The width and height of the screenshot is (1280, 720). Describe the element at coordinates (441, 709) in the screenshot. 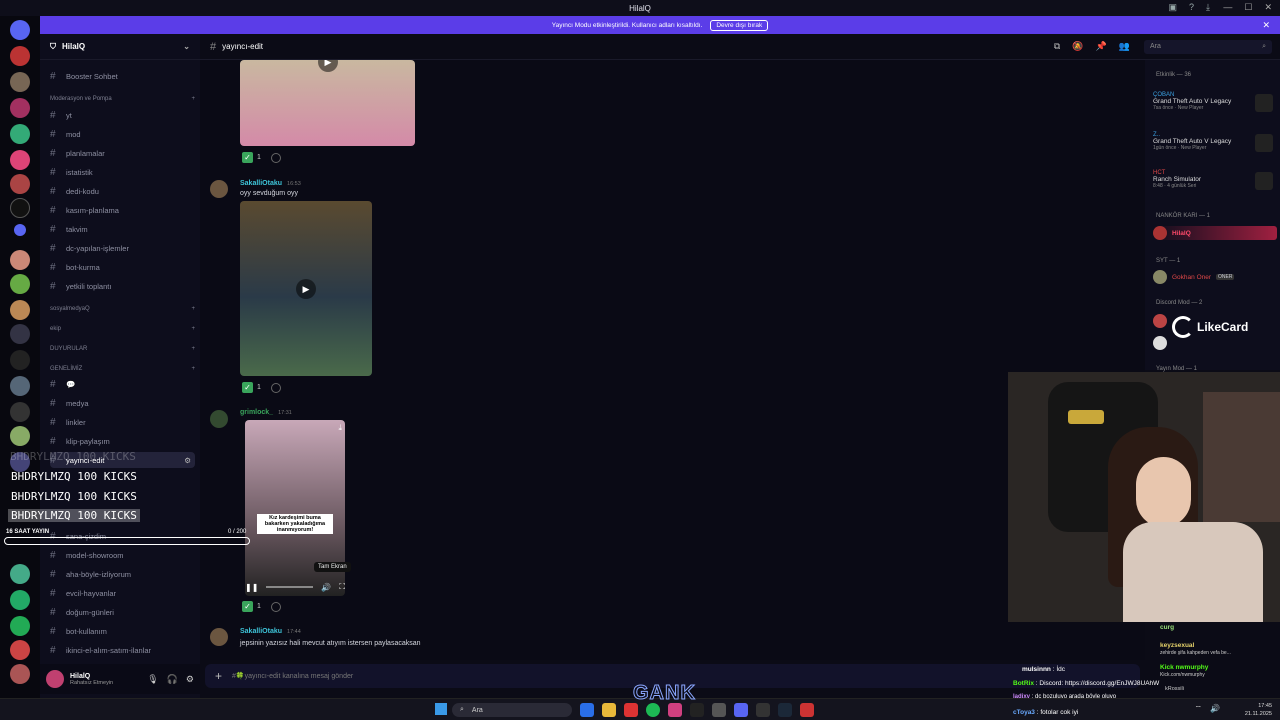

I see `windows-start-icon` at that location.